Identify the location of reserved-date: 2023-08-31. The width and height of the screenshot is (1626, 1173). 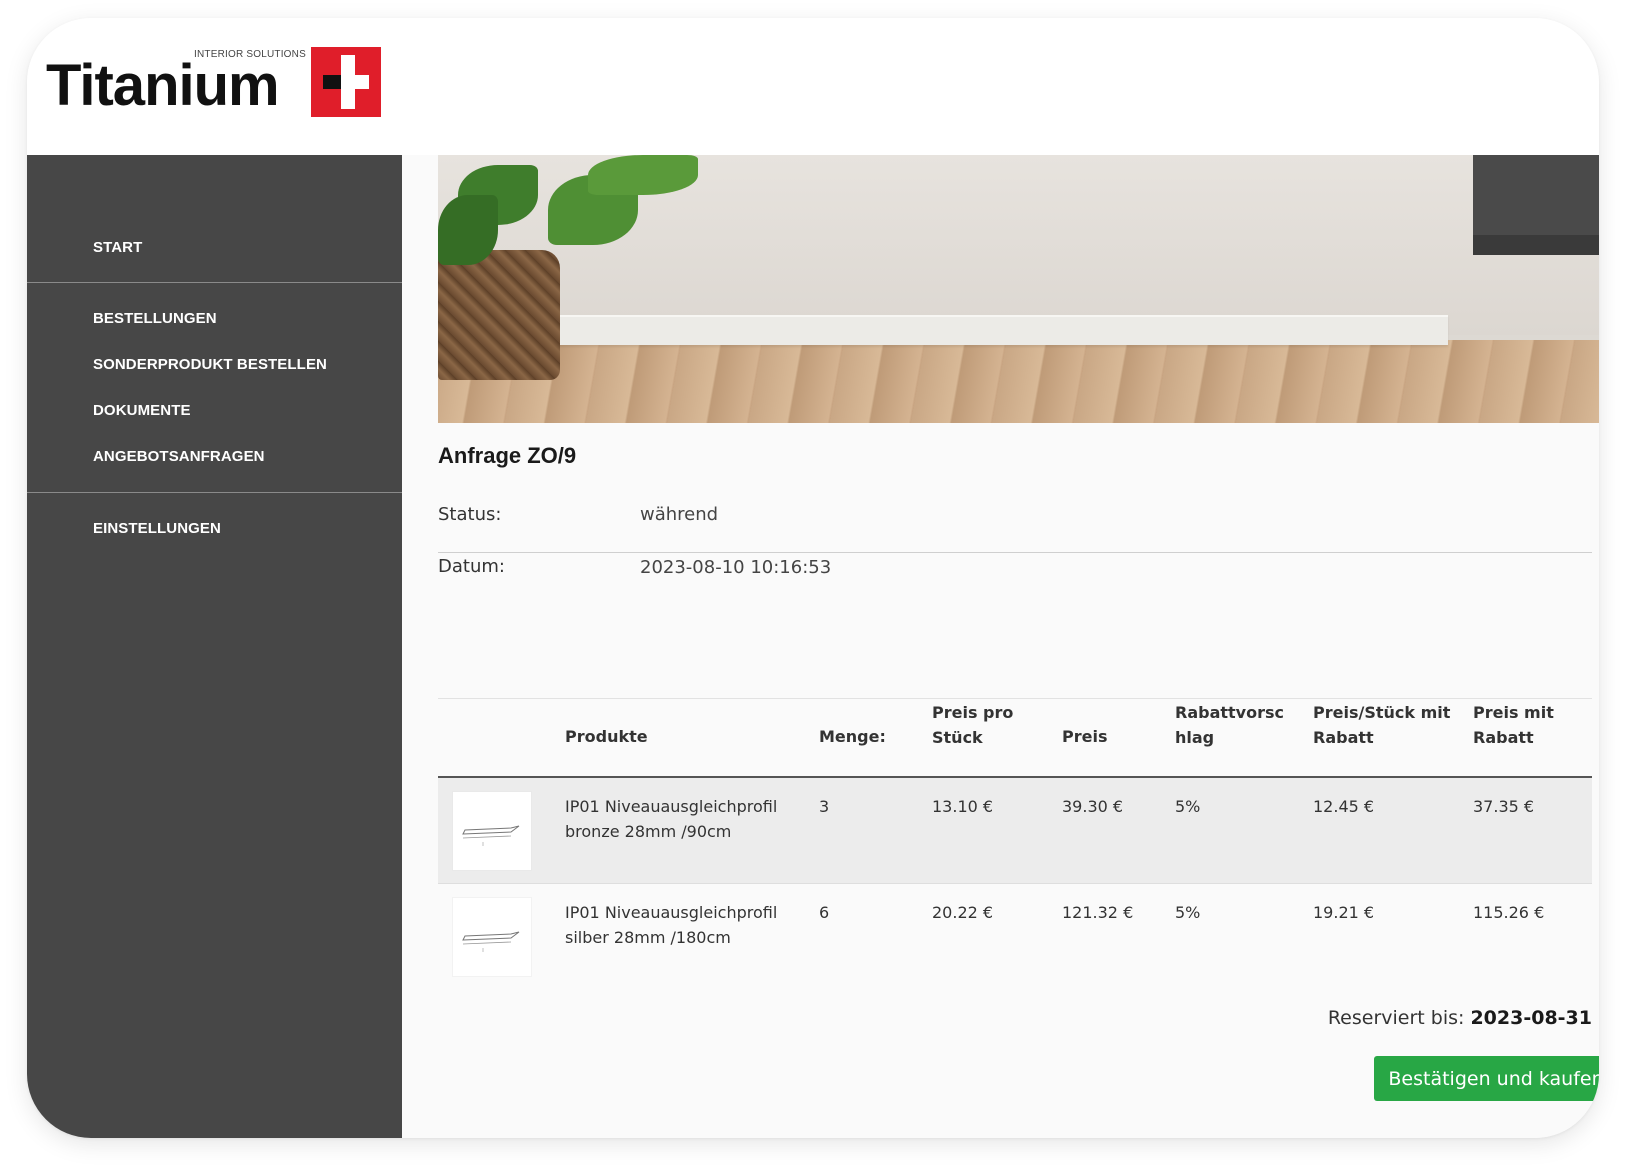
(1531, 1018).